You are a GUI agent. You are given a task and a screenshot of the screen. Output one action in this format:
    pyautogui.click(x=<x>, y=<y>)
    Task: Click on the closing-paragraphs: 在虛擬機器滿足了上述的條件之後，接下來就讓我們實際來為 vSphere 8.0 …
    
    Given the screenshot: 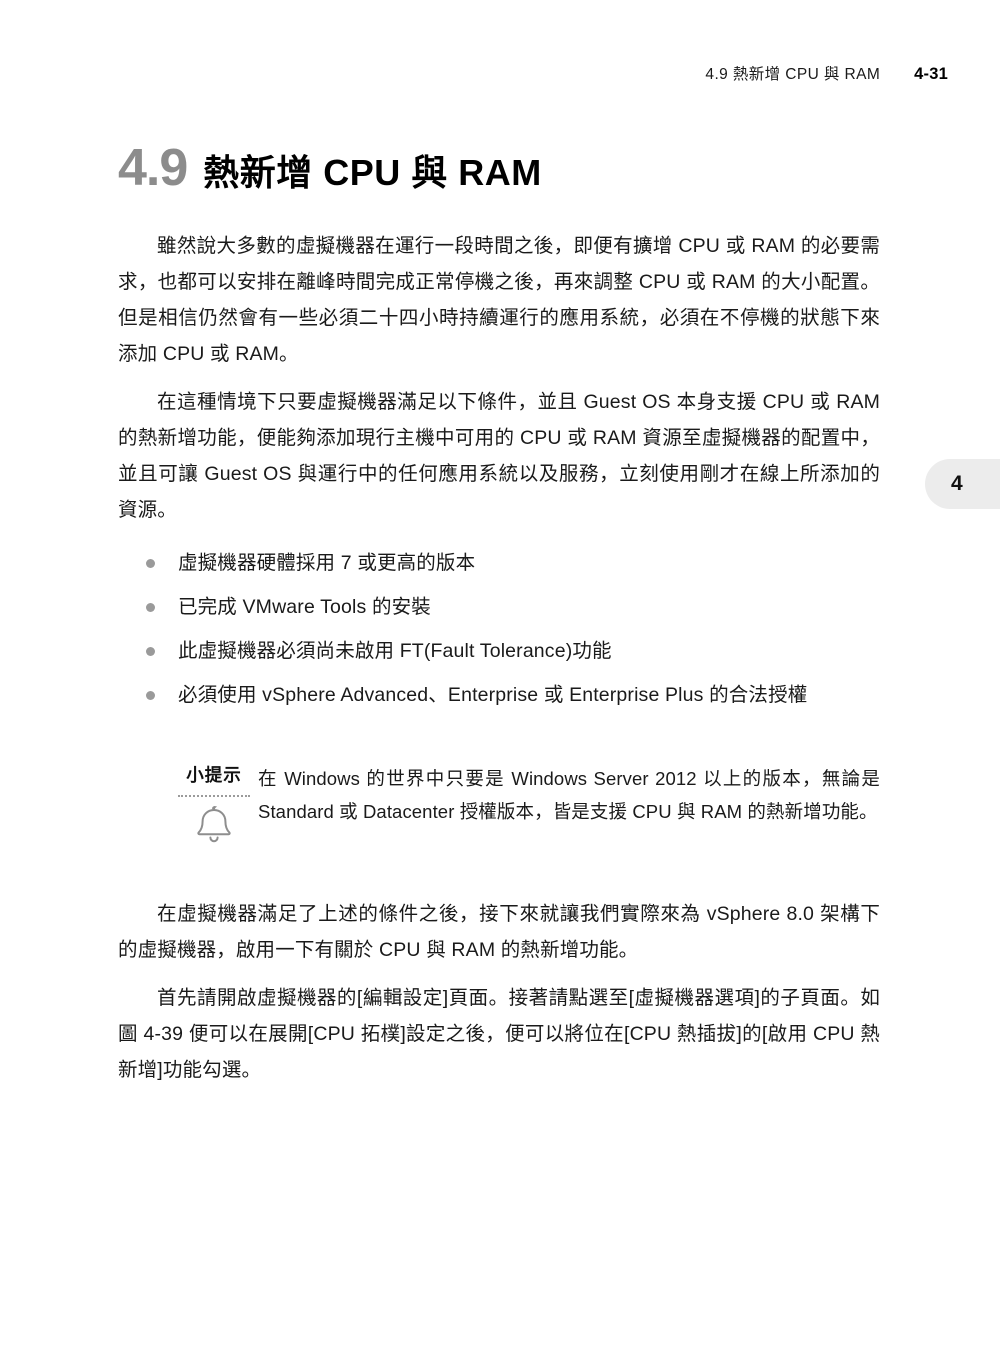 What is the action you would take?
    pyautogui.click(x=499, y=997)
    